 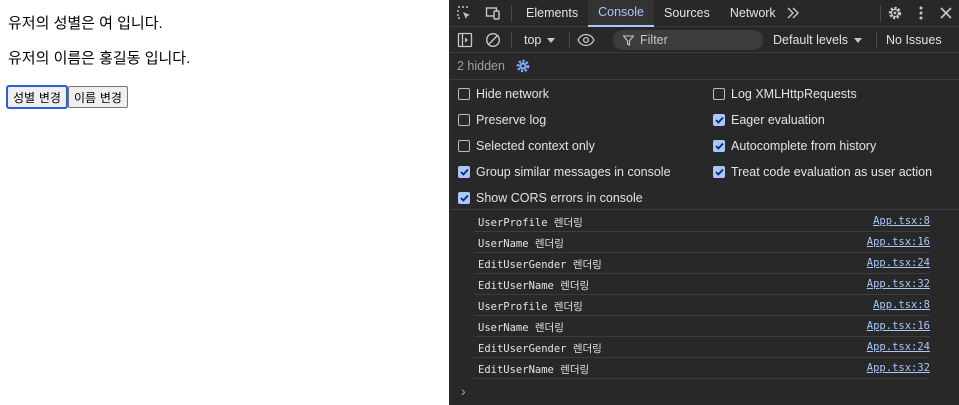 What do you see at coordinates (85, 23) in the screenshot?
I see `user-gender-text: 유저의 성별은 여 입니다.` at bounding box center [85, 23].